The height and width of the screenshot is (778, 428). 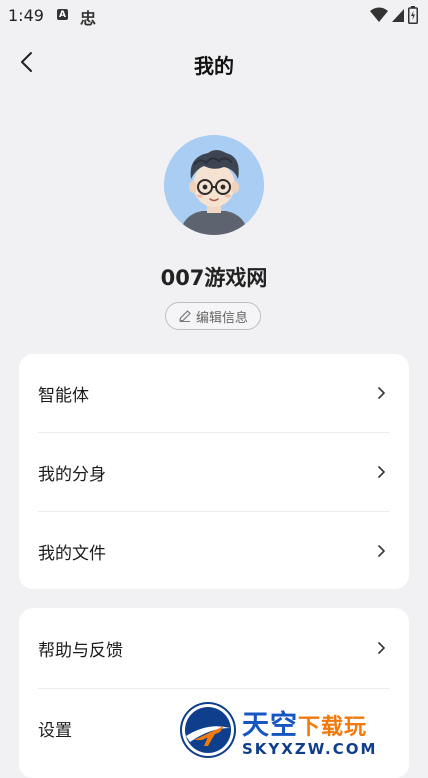 What do you see at coordinates (72, 474) in the screenshot?
I see `menu-item-label: 我的分身` at bounding box center [72, 474].